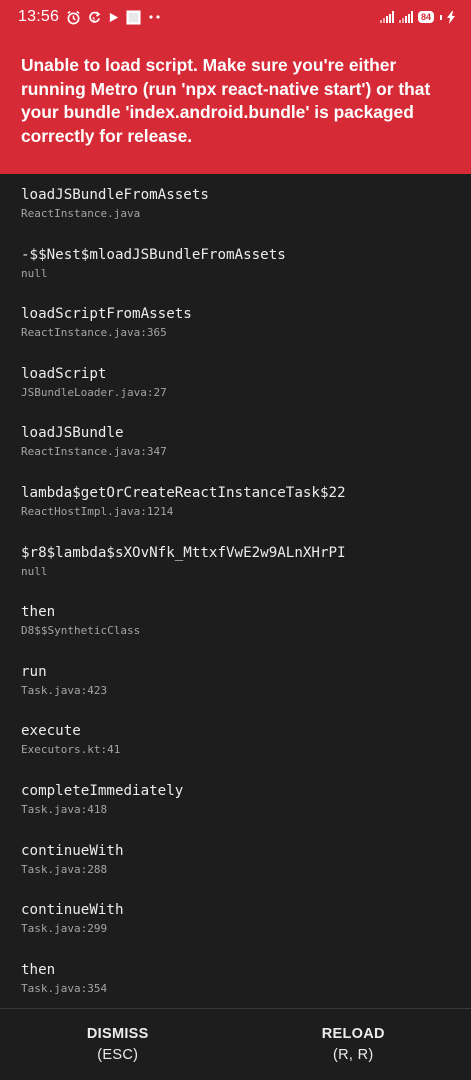 This screenshot has height=1080, width=471. I want to click on status-bar: 13:56 $ 84, so click(235, 17).